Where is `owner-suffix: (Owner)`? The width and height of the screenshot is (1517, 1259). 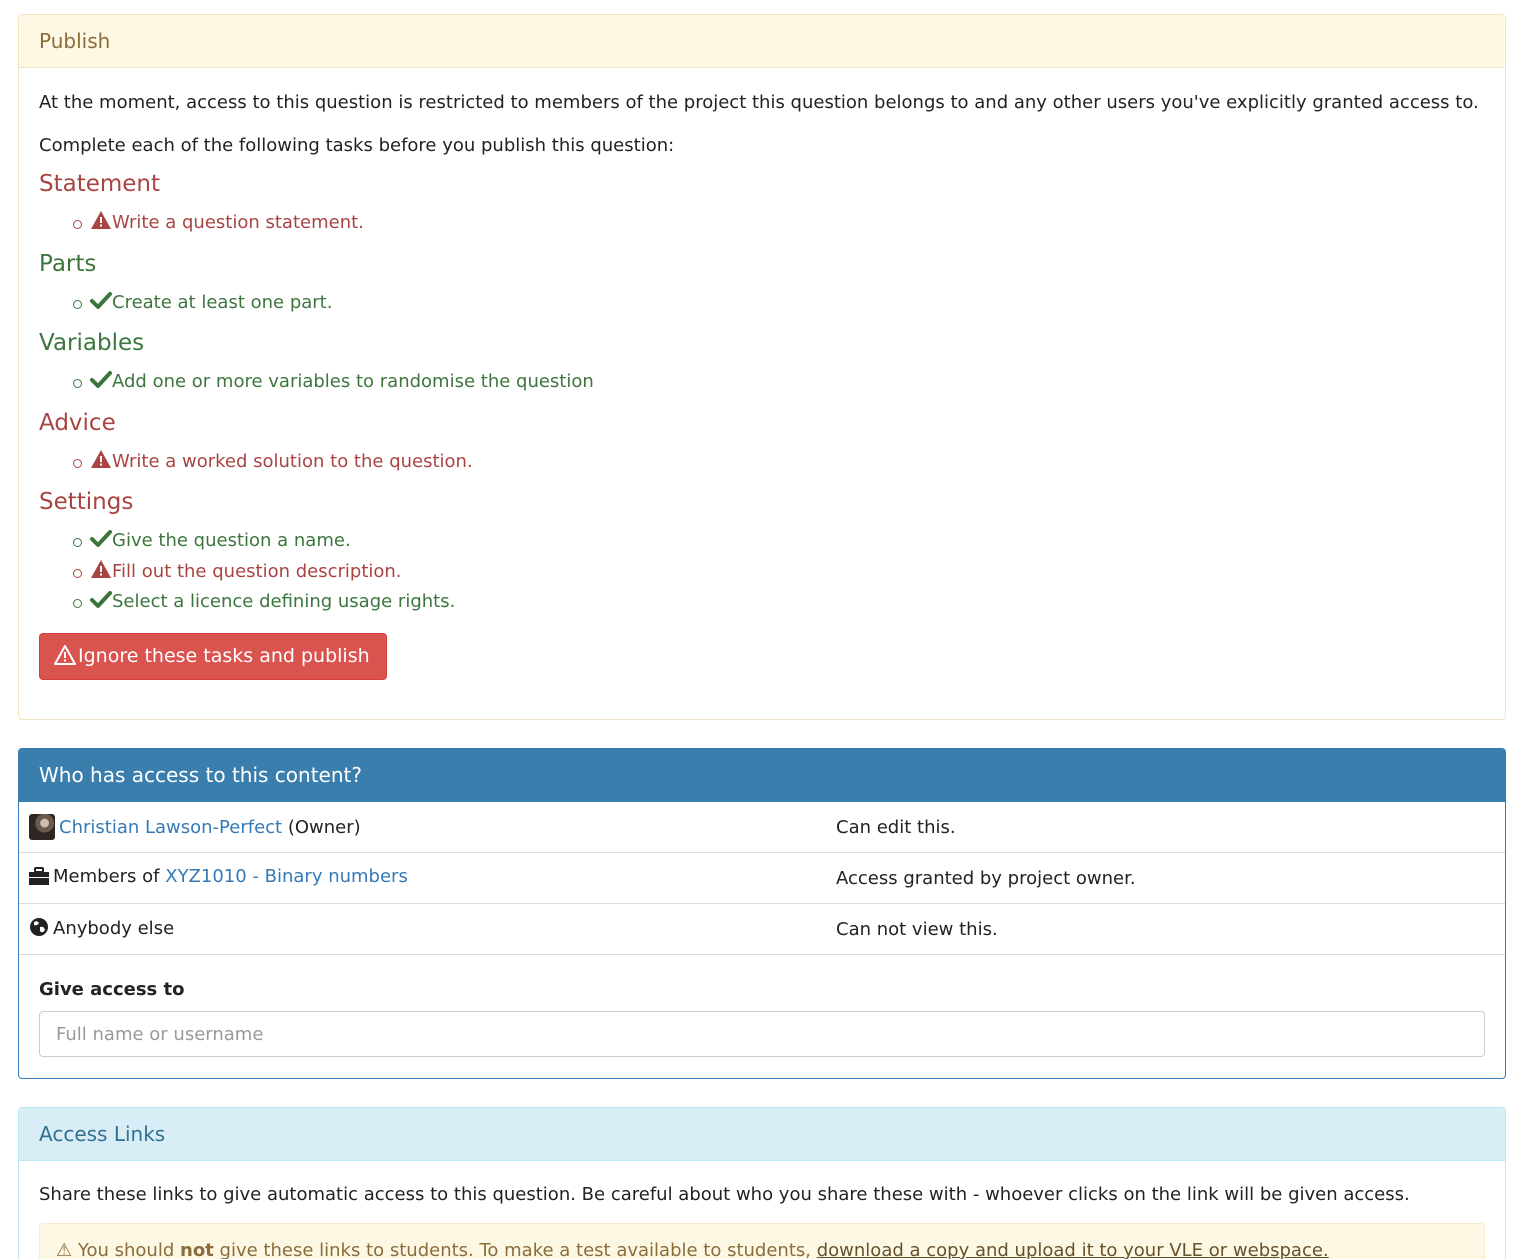
owner-suffix: (Owner) is located at coordinates (324, 827).